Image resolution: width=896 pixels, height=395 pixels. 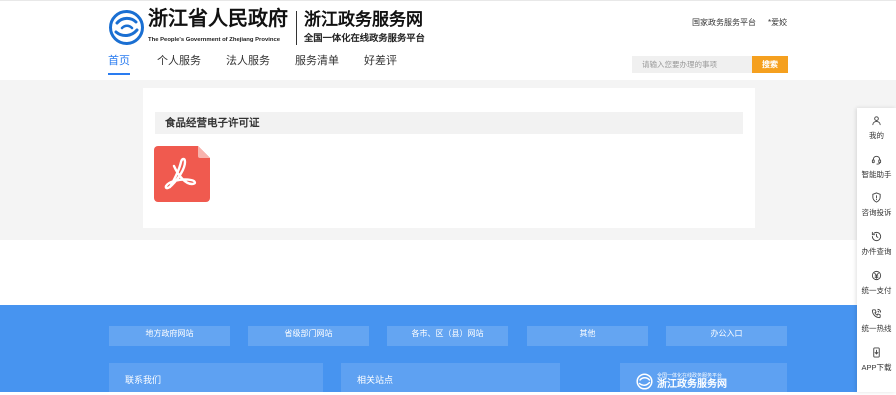 What do you see at coordinates (876, 159) in the screenshot?
I see `headset-icon` at bounding box center [876, 159].